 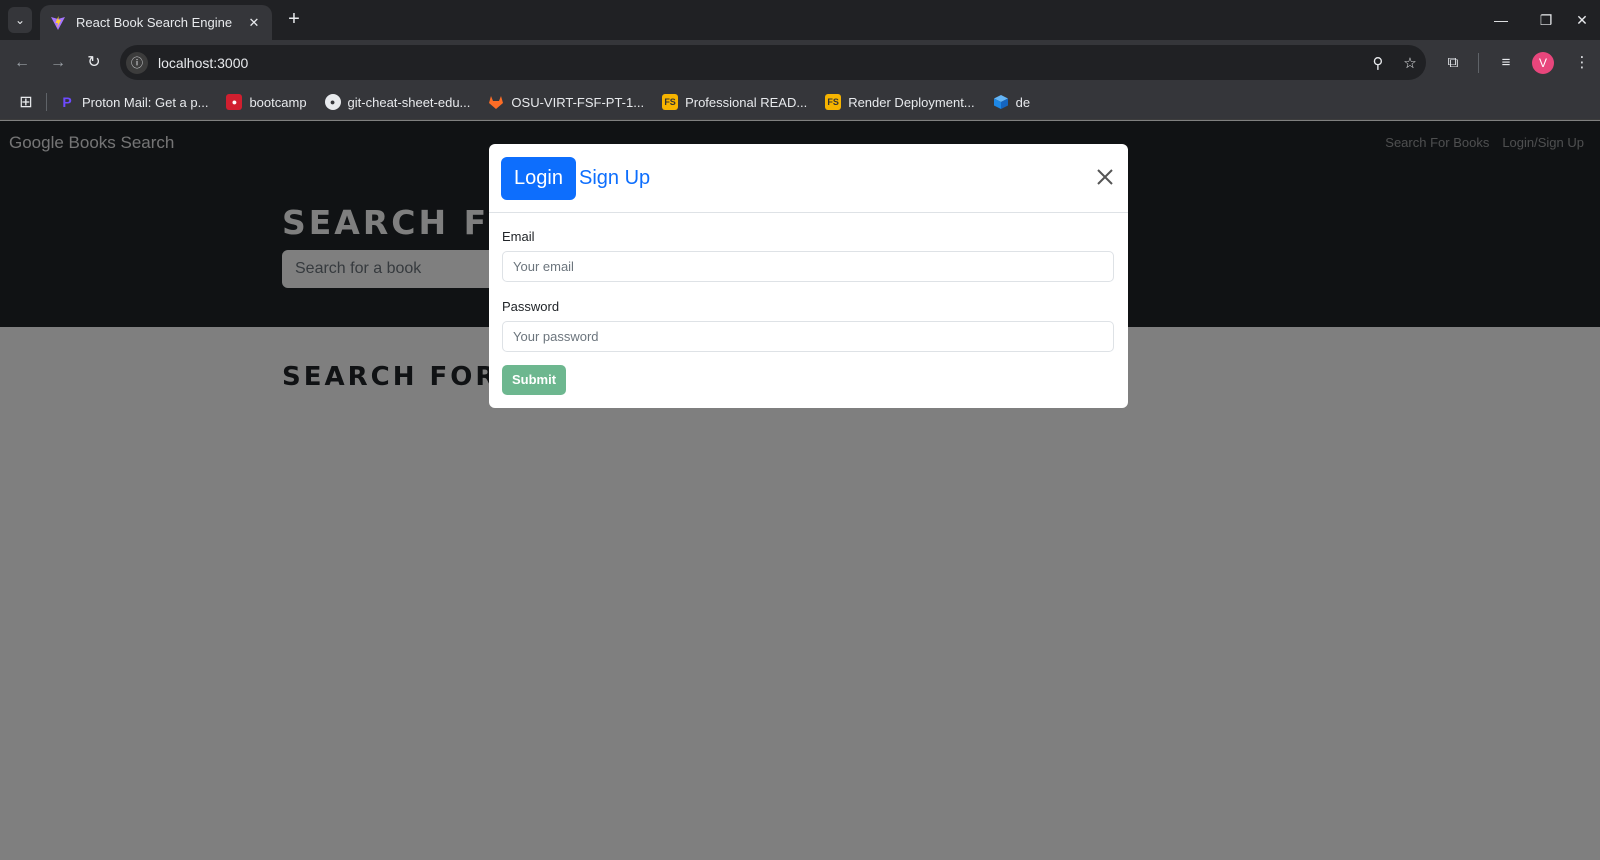 What do you see at coordinates (294, 20) in the screenshot?
I see `new-tab-button: +` at bounding box center [294, 20].